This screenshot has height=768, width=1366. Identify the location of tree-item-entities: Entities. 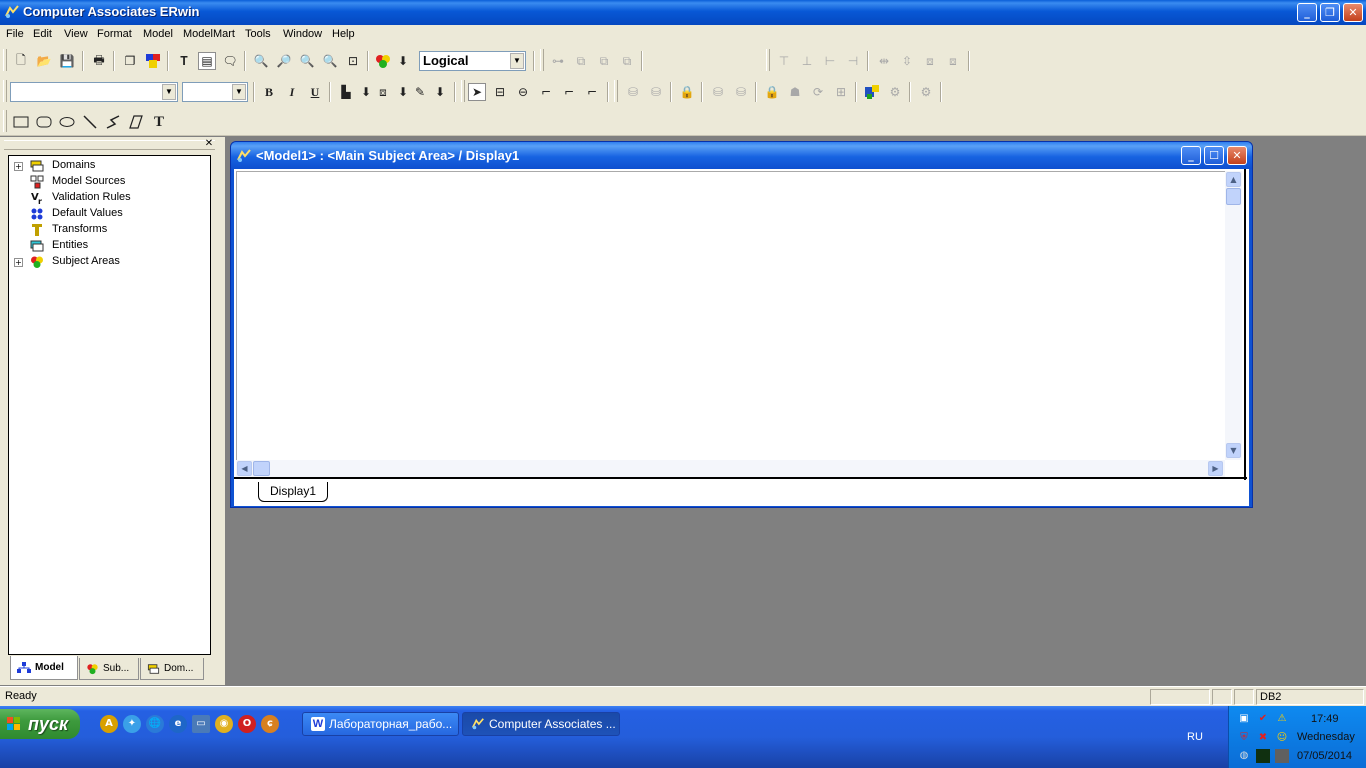
(109, 246).